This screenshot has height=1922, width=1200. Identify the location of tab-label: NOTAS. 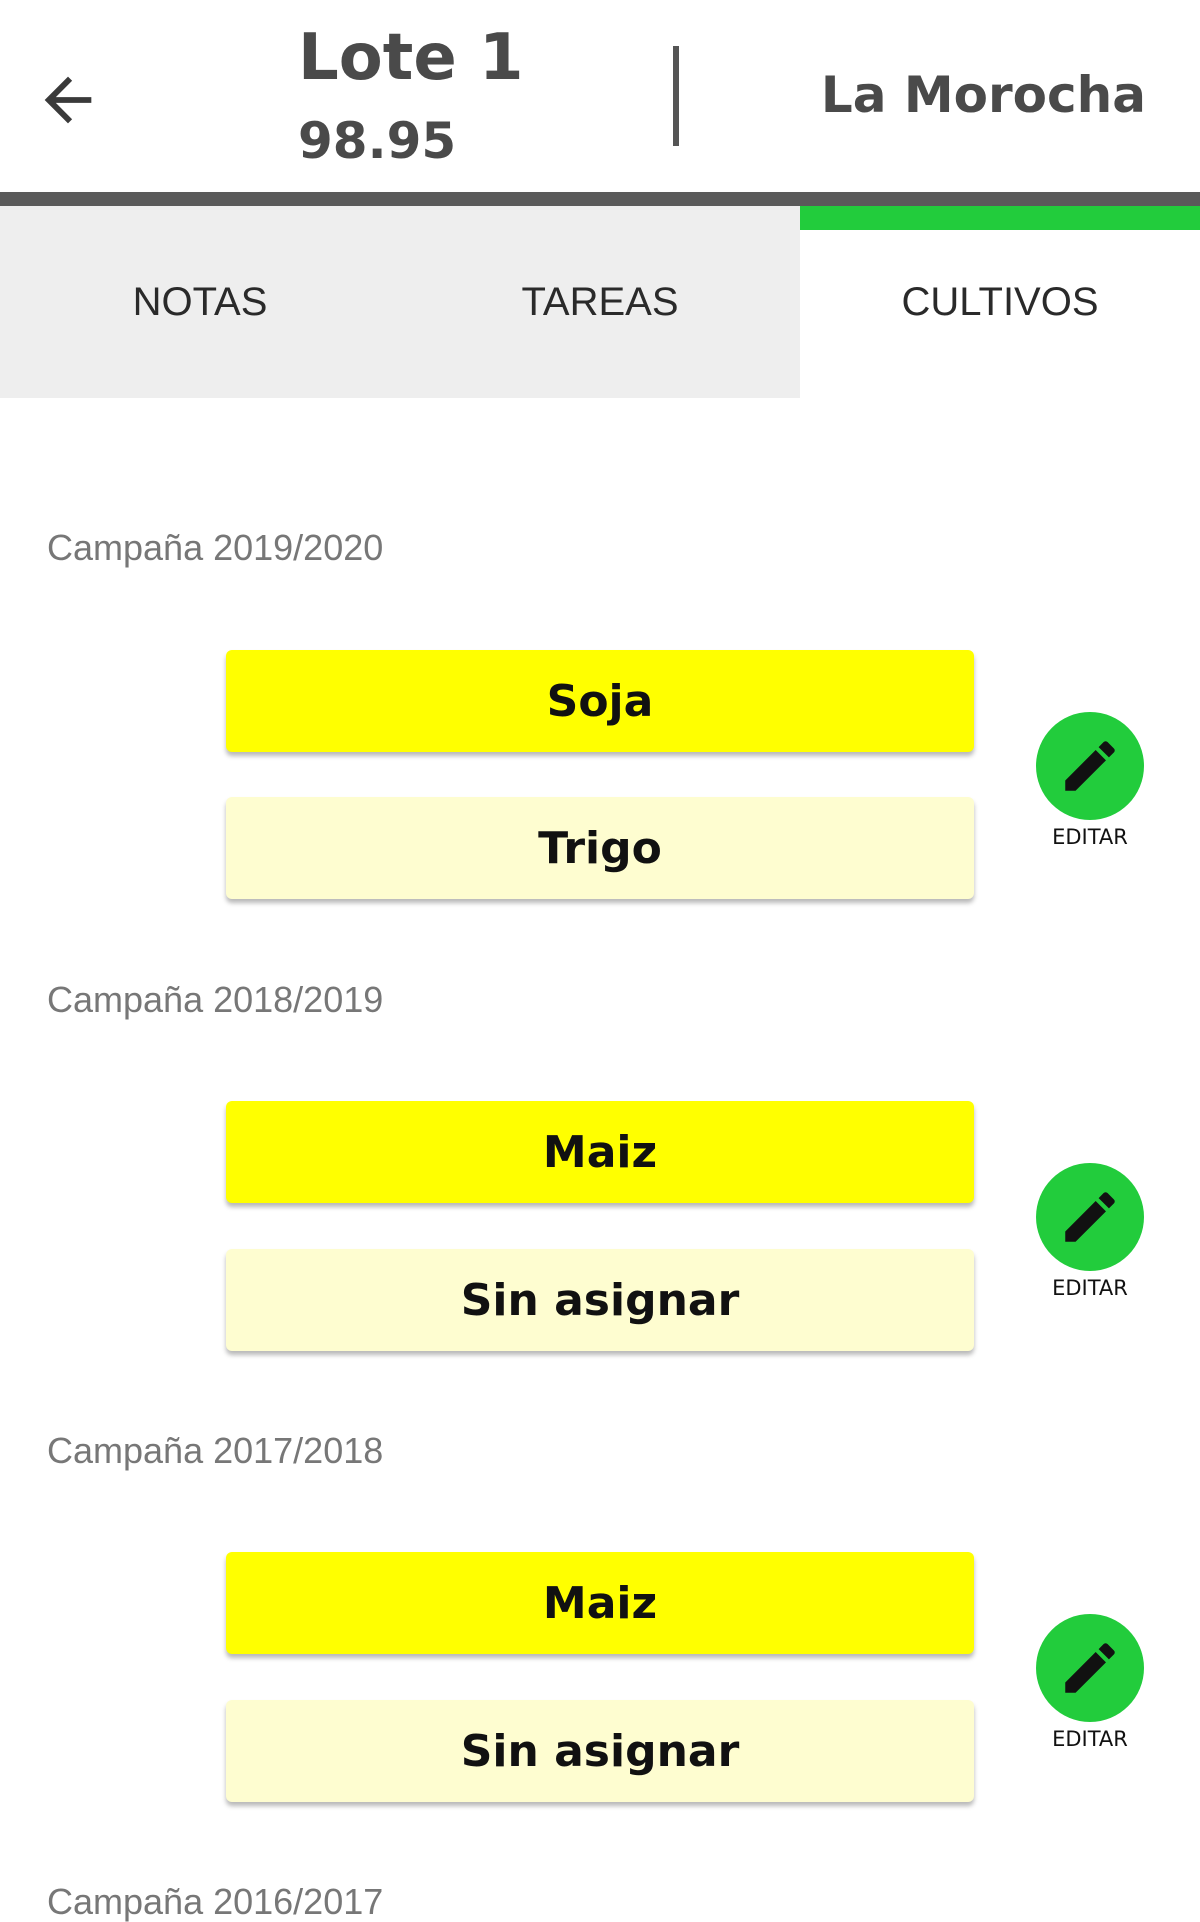
(200, 301).